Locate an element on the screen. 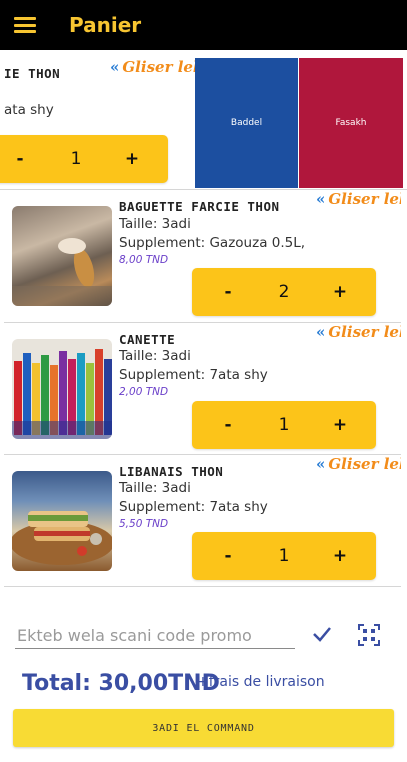  promo-code-input: Ekteb wela scani code promo is located at coordinates (134, 635).